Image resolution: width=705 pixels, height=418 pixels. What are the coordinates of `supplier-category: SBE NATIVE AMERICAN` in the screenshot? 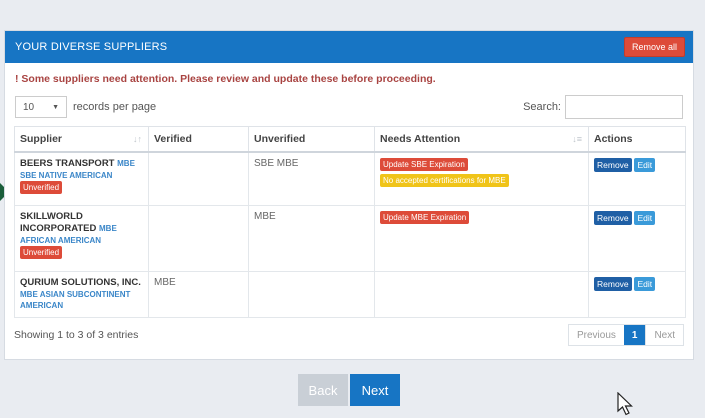 It's located at (66, 175).